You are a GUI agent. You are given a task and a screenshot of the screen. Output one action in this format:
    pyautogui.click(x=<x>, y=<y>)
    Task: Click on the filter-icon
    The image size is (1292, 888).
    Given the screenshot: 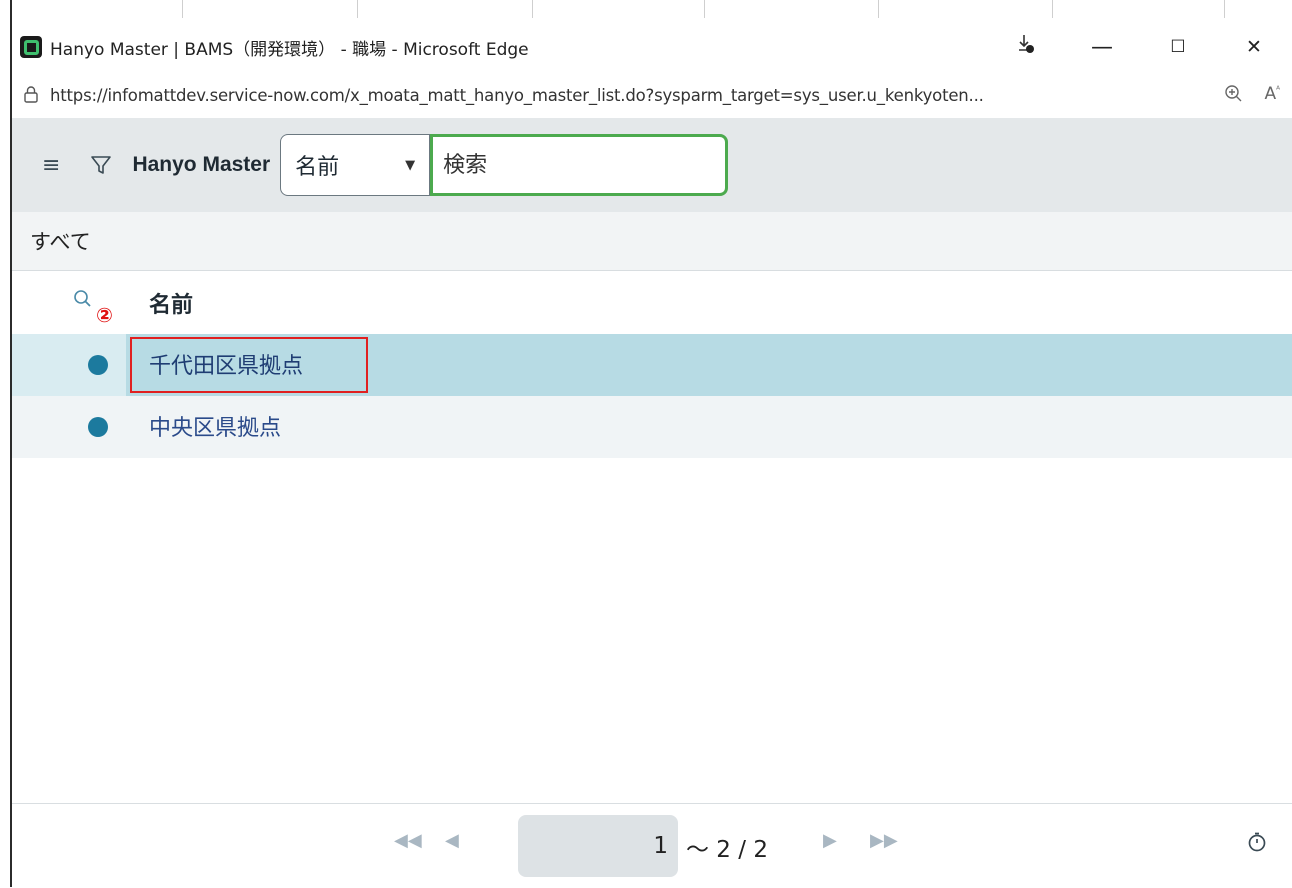 What is the action you would take?
    pyautogui.click(x=101, y=165)
    